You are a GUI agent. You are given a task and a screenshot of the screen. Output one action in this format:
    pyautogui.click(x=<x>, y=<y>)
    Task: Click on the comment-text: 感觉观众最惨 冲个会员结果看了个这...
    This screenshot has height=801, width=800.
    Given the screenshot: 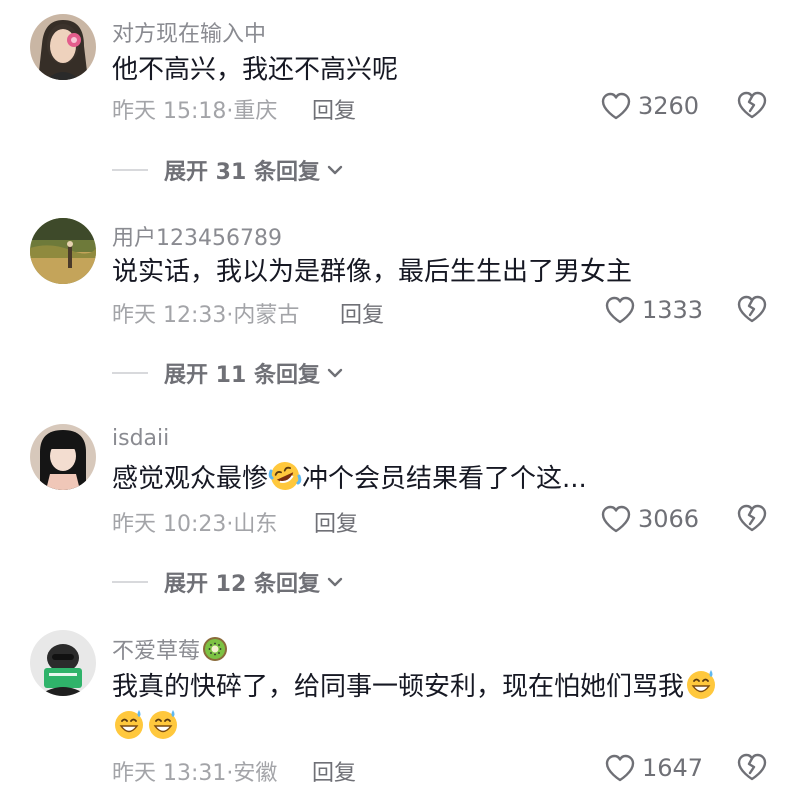 What is the action you would take?
    pyautogui.click(x=442, y=479)
    